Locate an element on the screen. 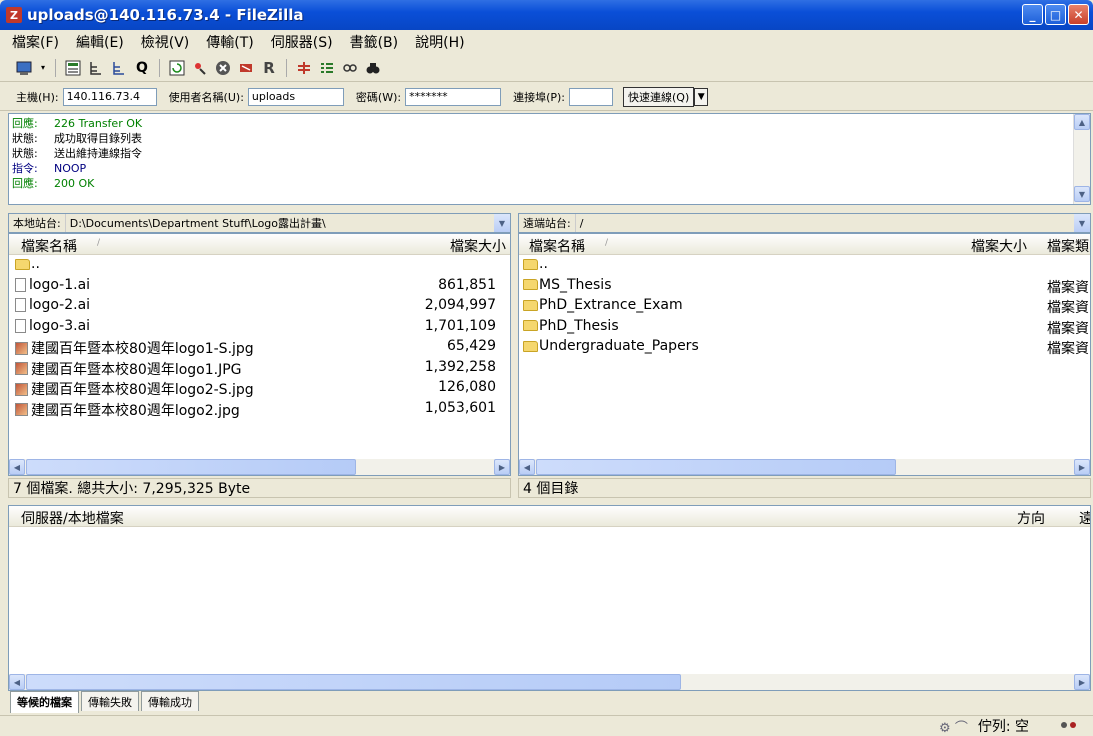  local-file-row: logo-3.ai 1,701,109 is located at coordinates (259, 327).